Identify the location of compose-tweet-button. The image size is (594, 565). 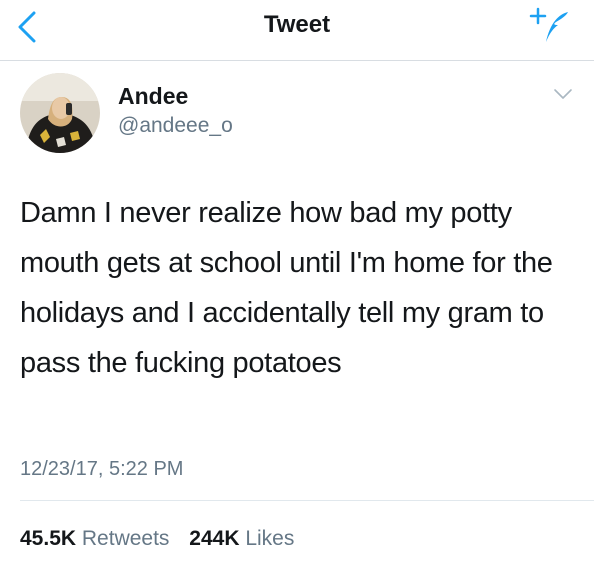
(550, 26).